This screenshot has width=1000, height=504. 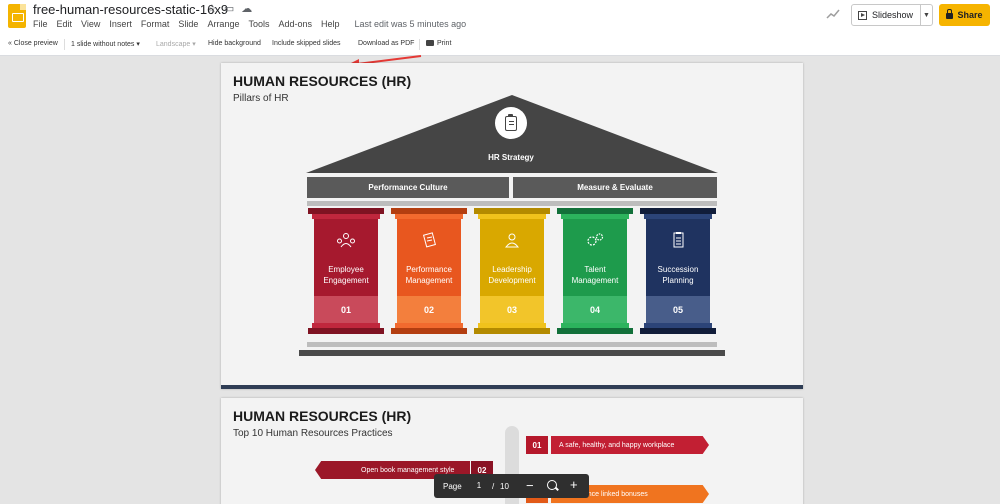 I want to click on document-icon, so click(x=678, y=240).